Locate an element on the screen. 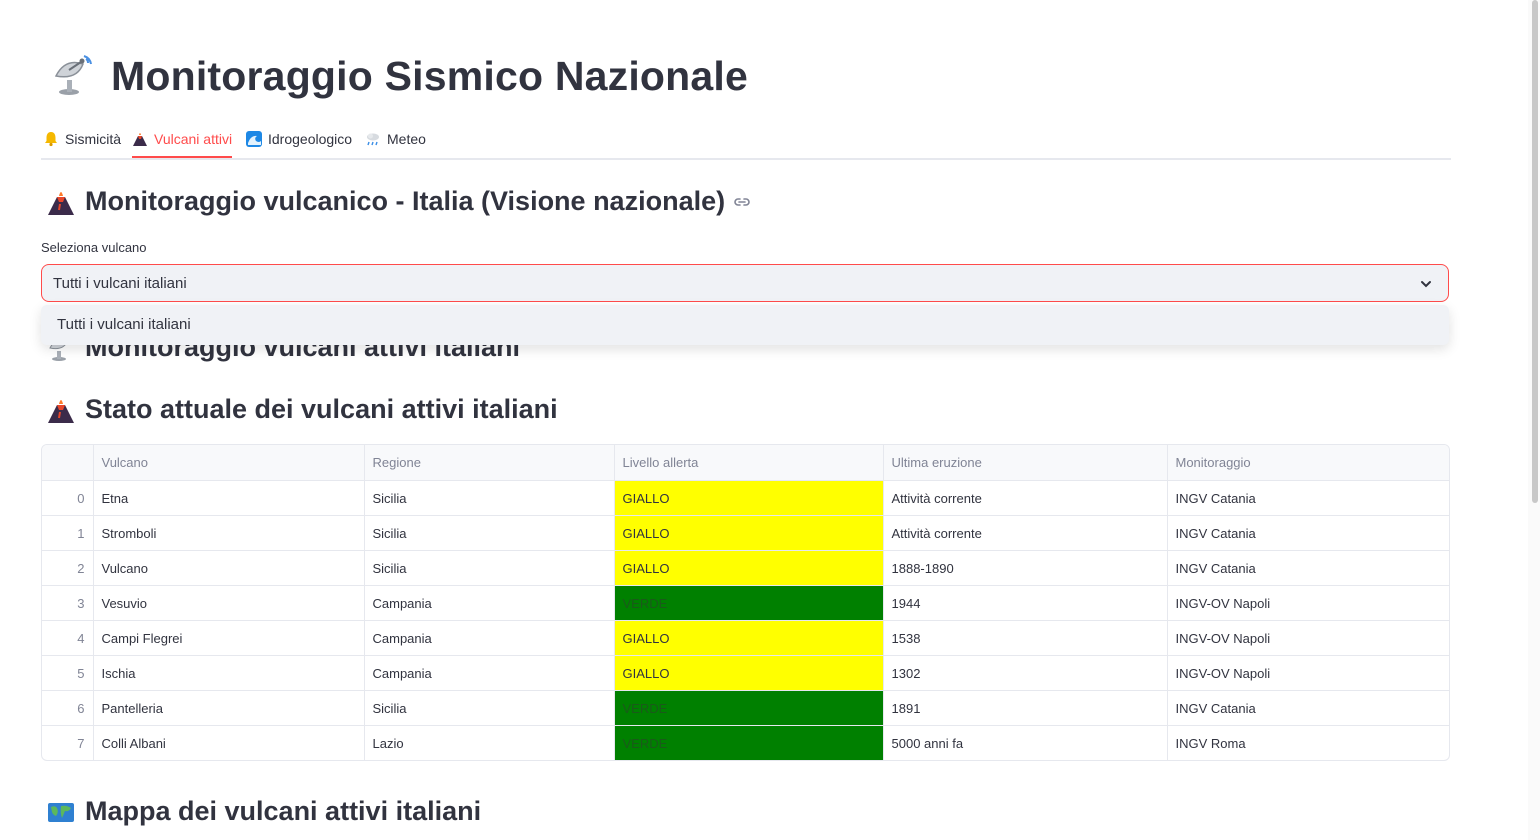 The width and height of the screenshot is (1540, 840). table-cell: Etna is located at coordinates (229, 498).